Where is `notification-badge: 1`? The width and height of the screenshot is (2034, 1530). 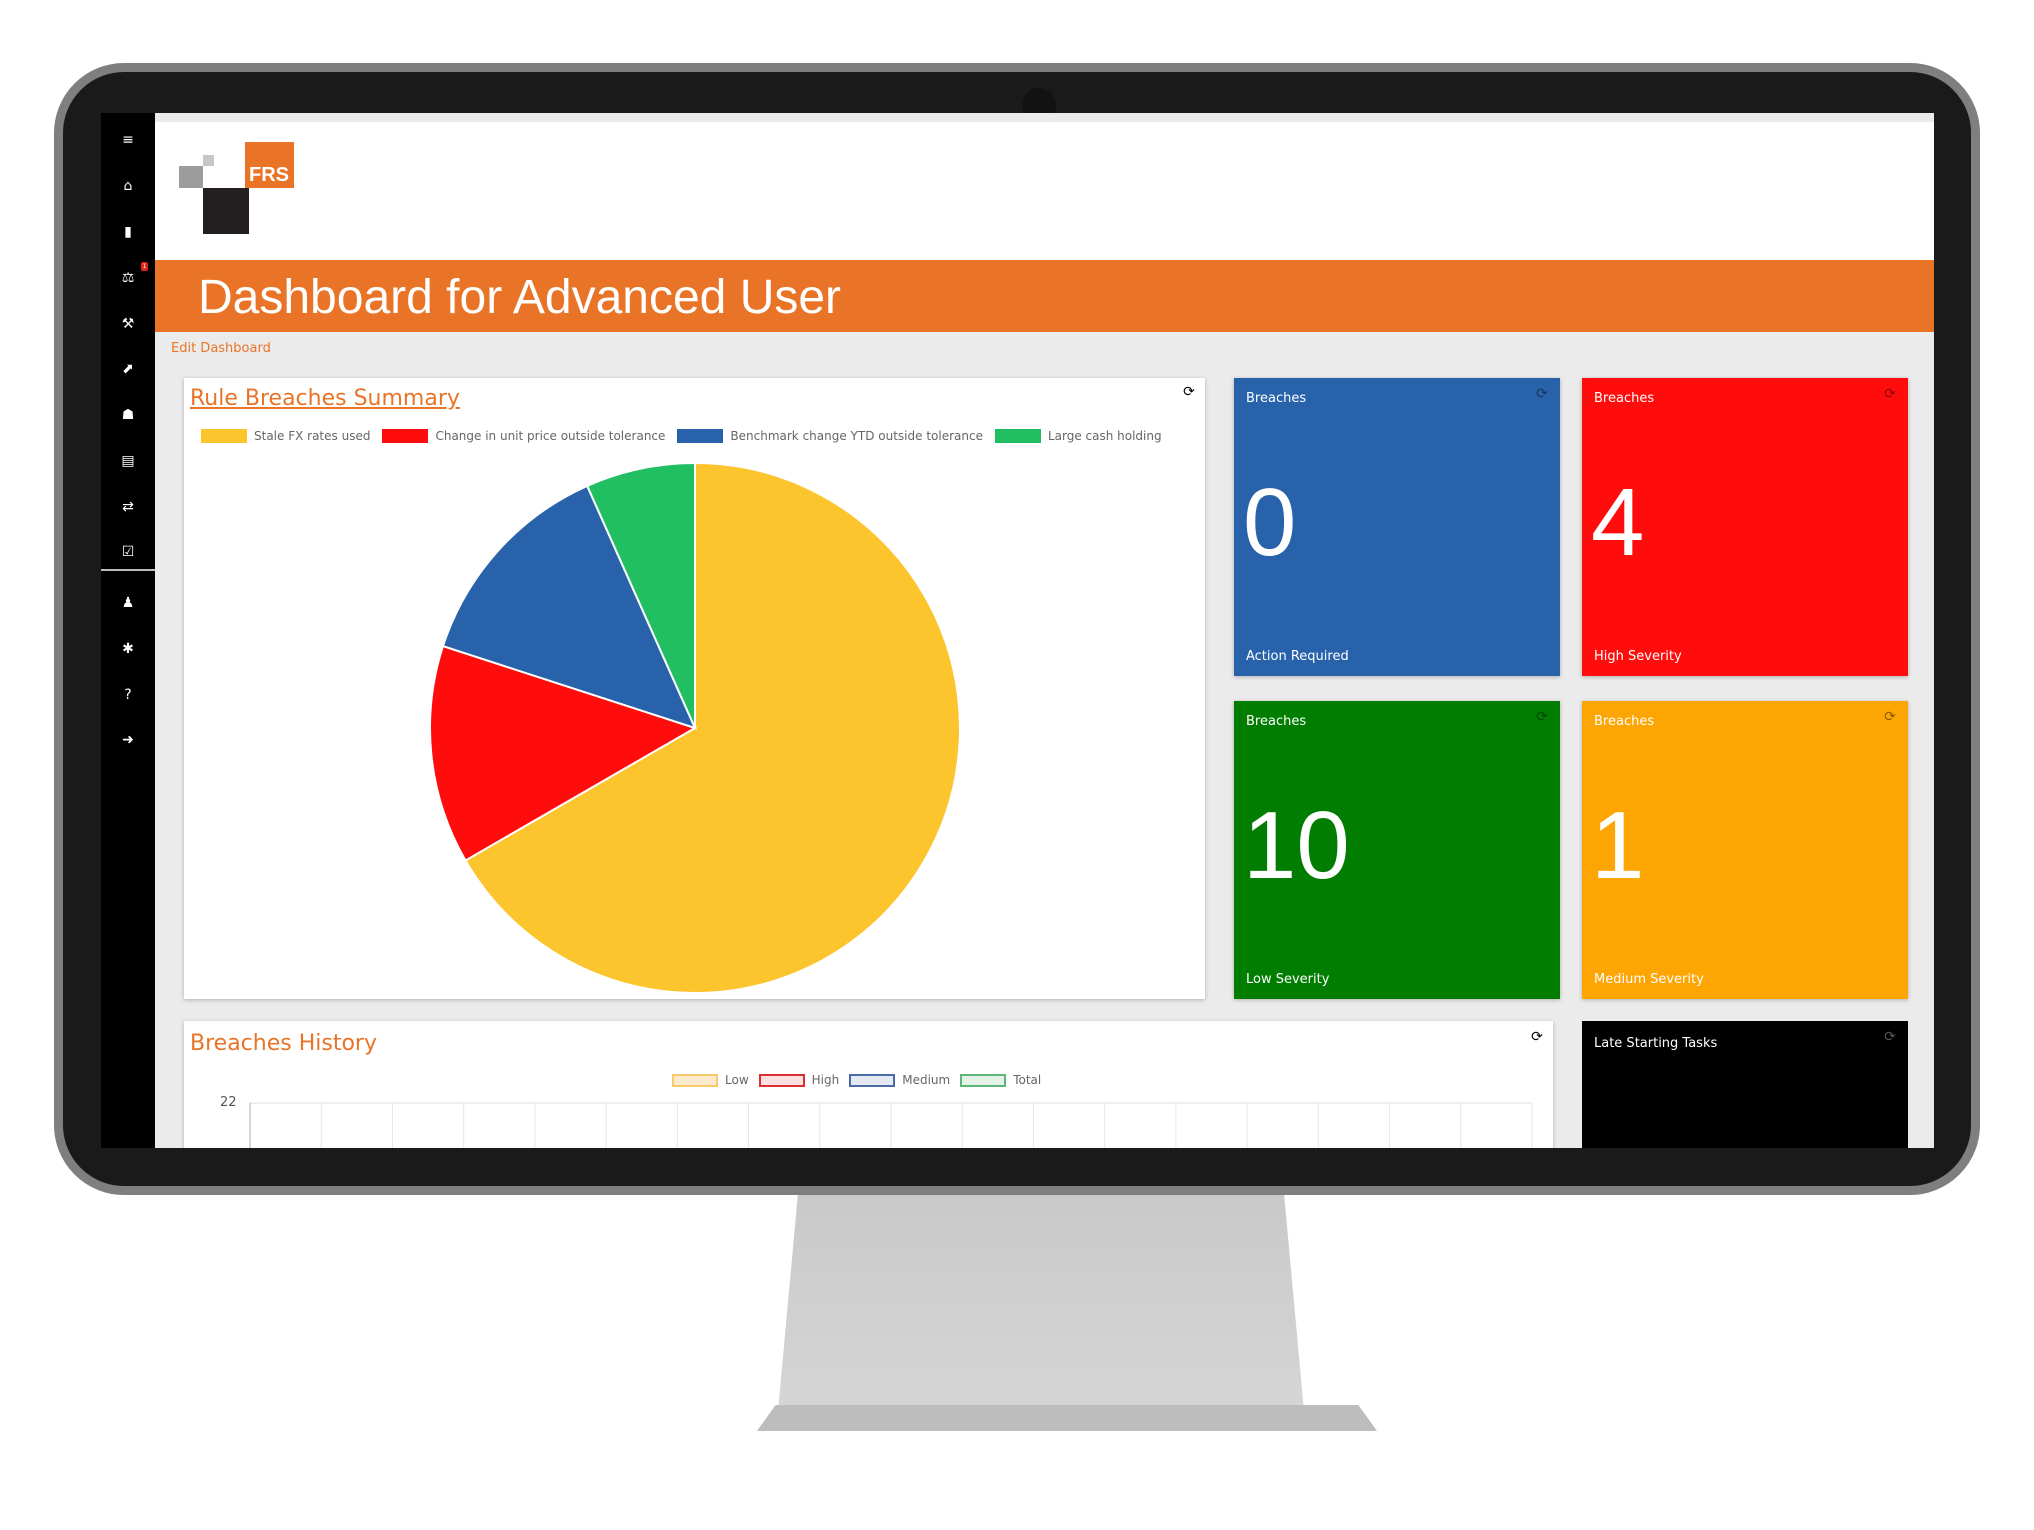
notification-badge: 1 is located at coordinates (144, 266).